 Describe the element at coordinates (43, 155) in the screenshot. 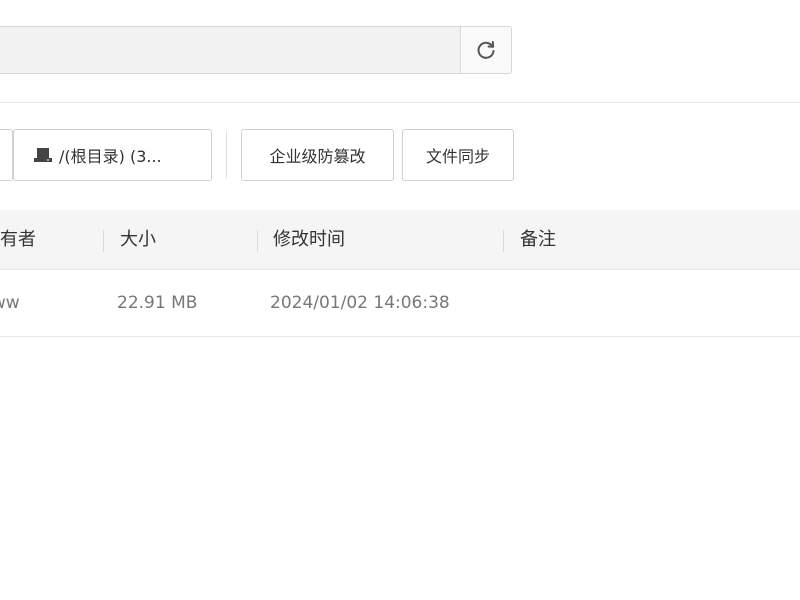

I see `drive-icon` at that location.